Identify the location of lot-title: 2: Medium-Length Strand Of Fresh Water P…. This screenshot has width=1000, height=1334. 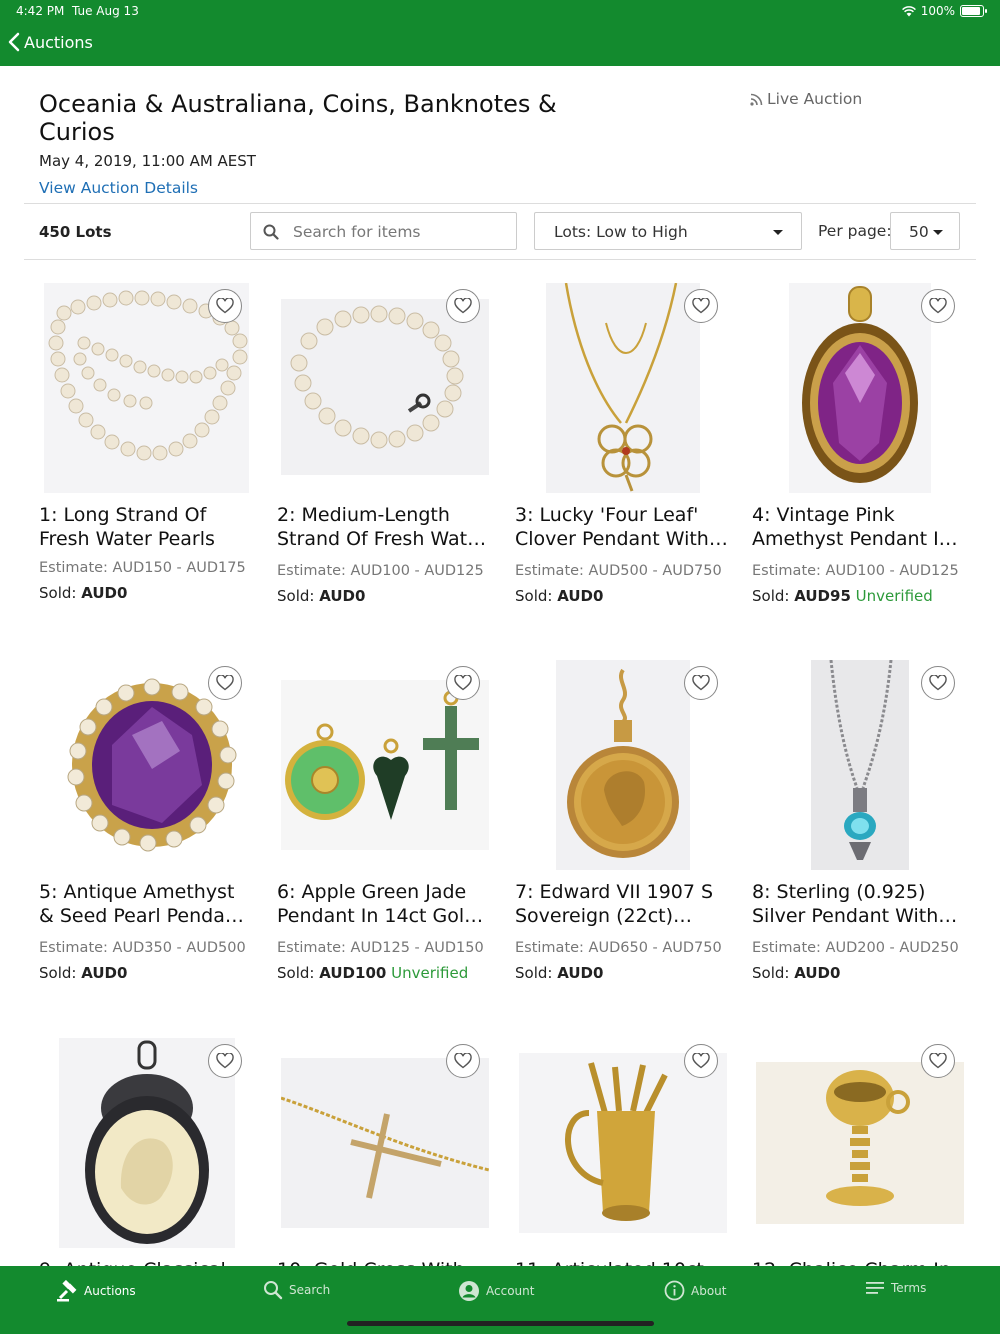
(384, 527).